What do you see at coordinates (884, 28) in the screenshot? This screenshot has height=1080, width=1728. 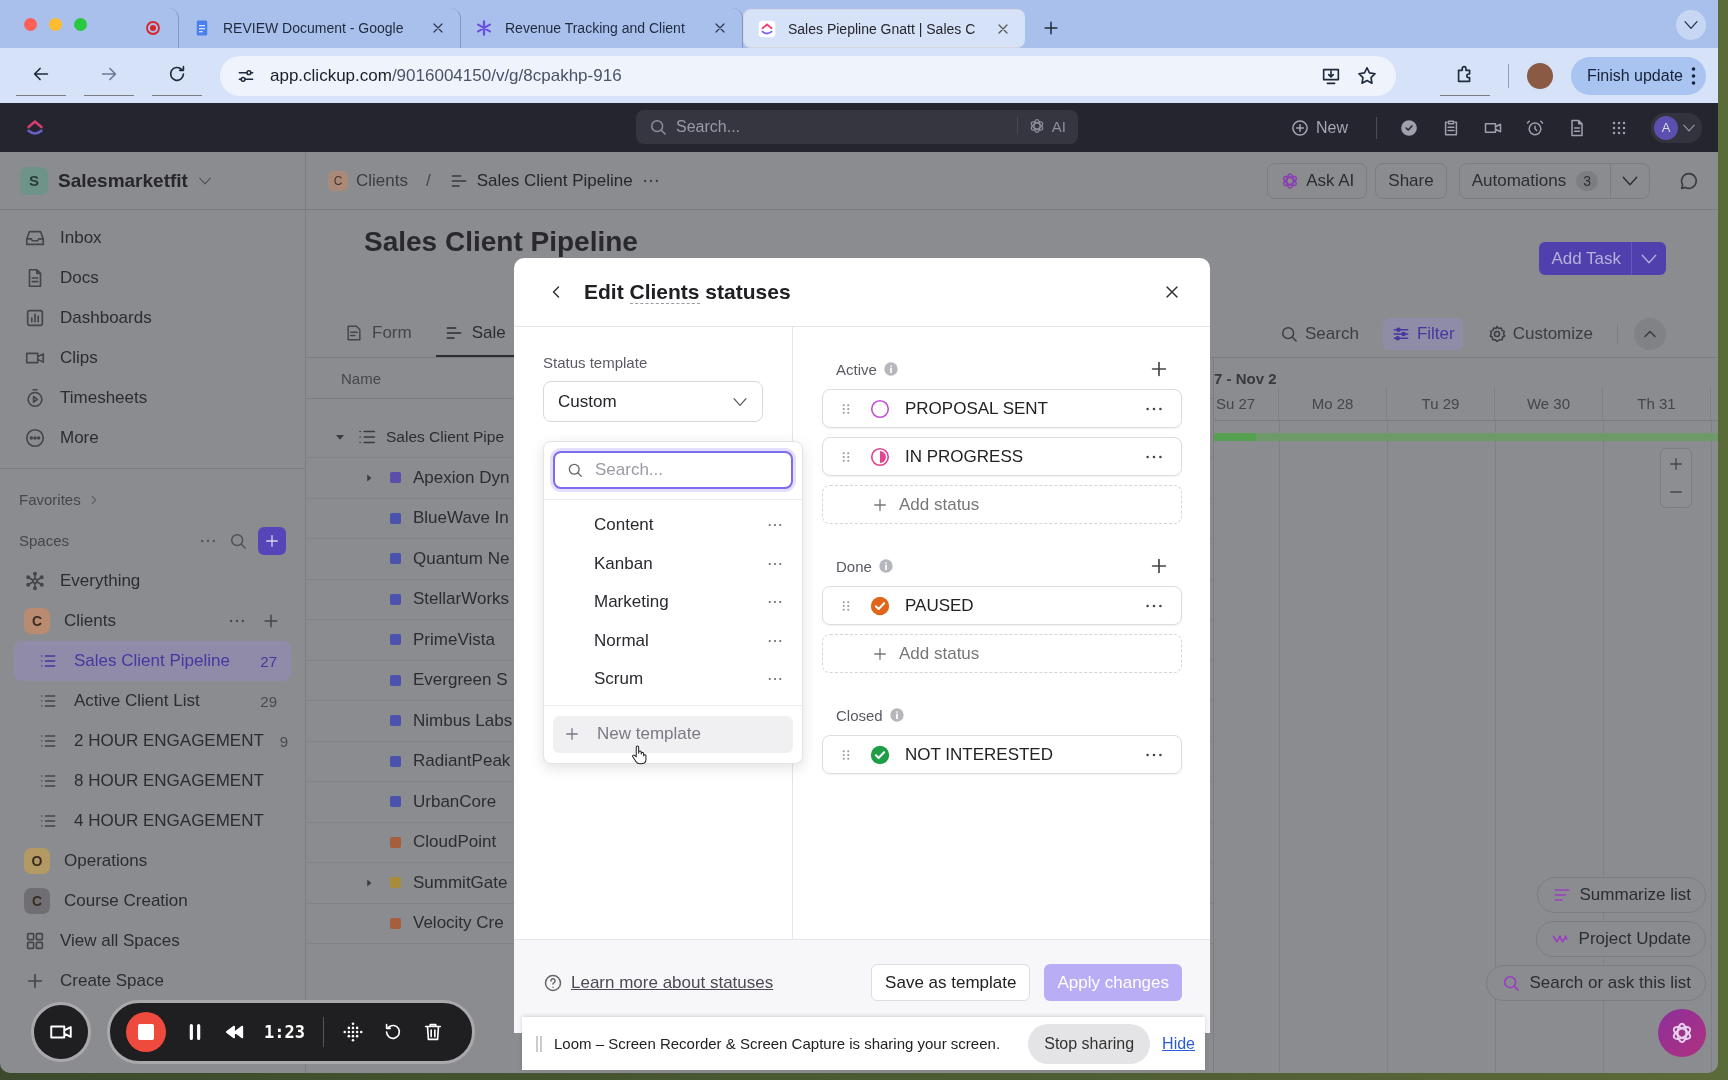 I see `browser-tab: Sales Piepline Gnatt | Sales C` at bounding box center [884, 28].